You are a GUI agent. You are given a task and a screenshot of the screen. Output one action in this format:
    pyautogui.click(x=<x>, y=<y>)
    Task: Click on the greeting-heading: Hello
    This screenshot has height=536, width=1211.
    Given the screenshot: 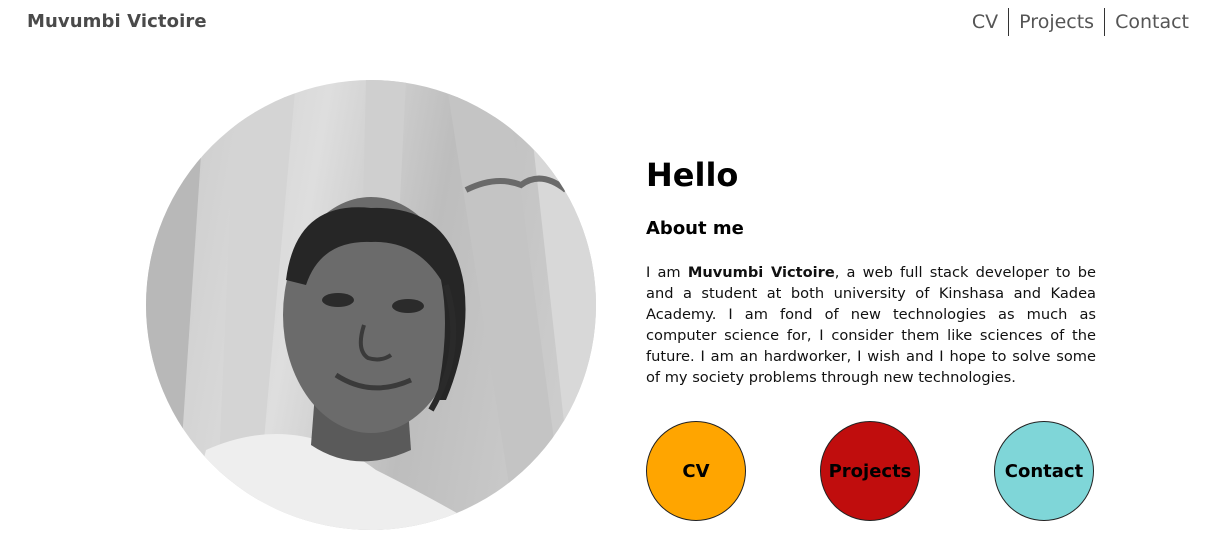 What is the action you would take?
    pyautogui.click(x=692, y=175)
    